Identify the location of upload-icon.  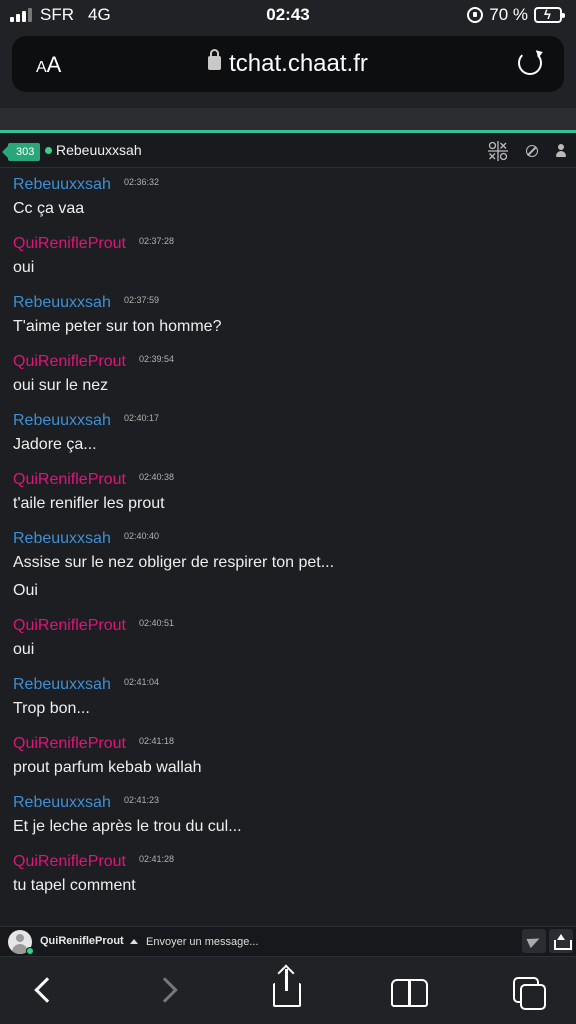
(563, 942).